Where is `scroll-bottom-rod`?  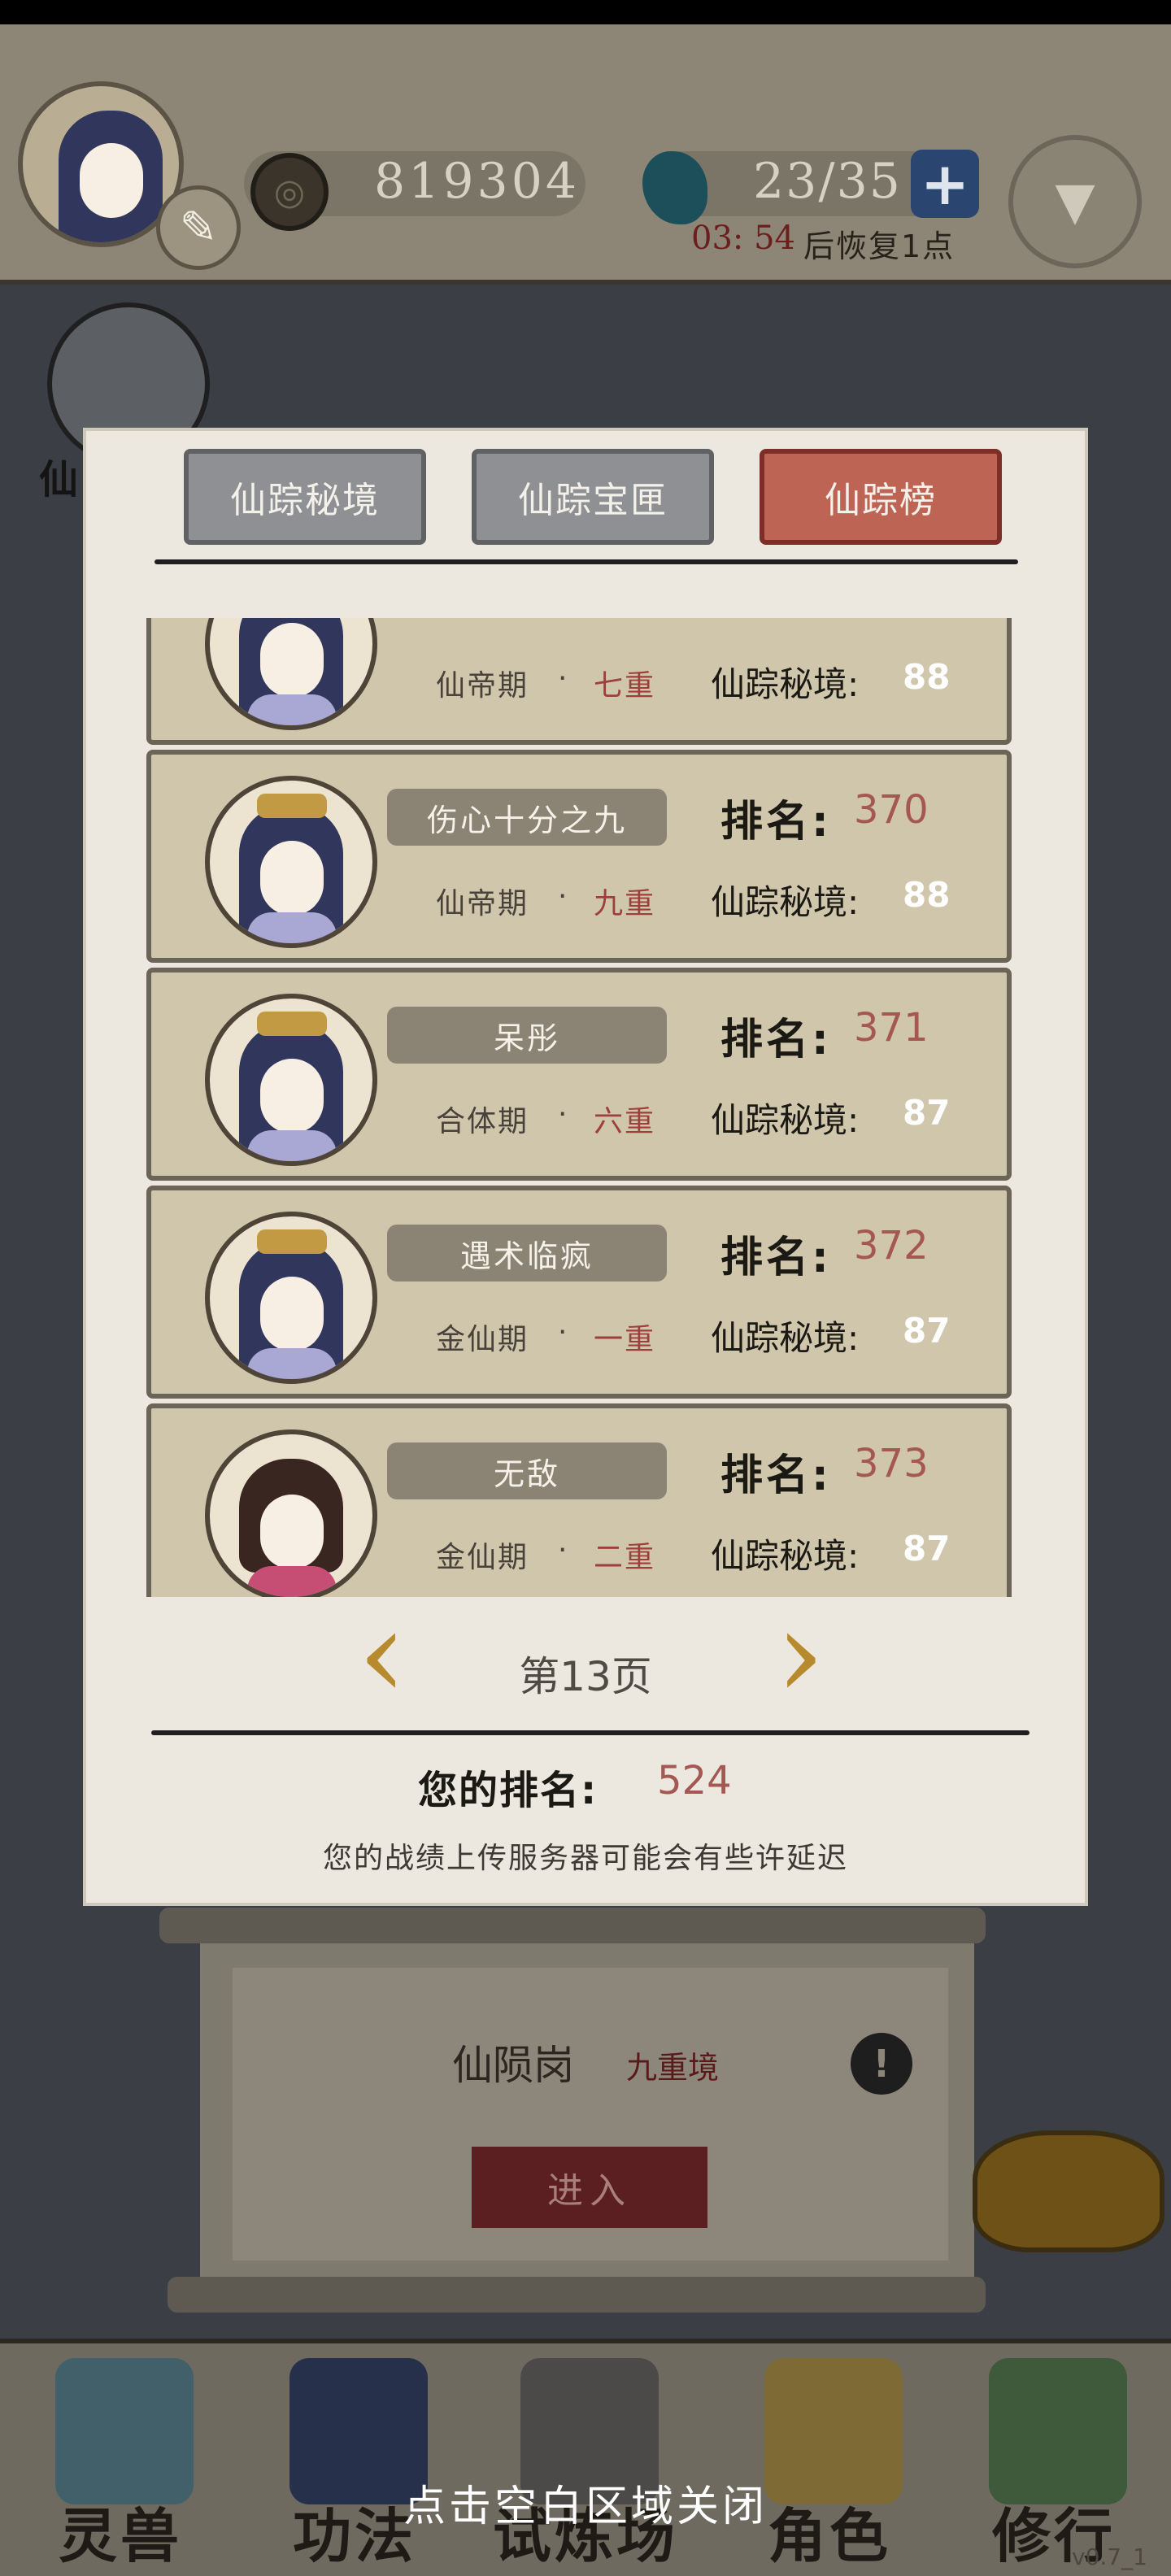
scroll-bottom-rod is located at coordinates (577, 2295).